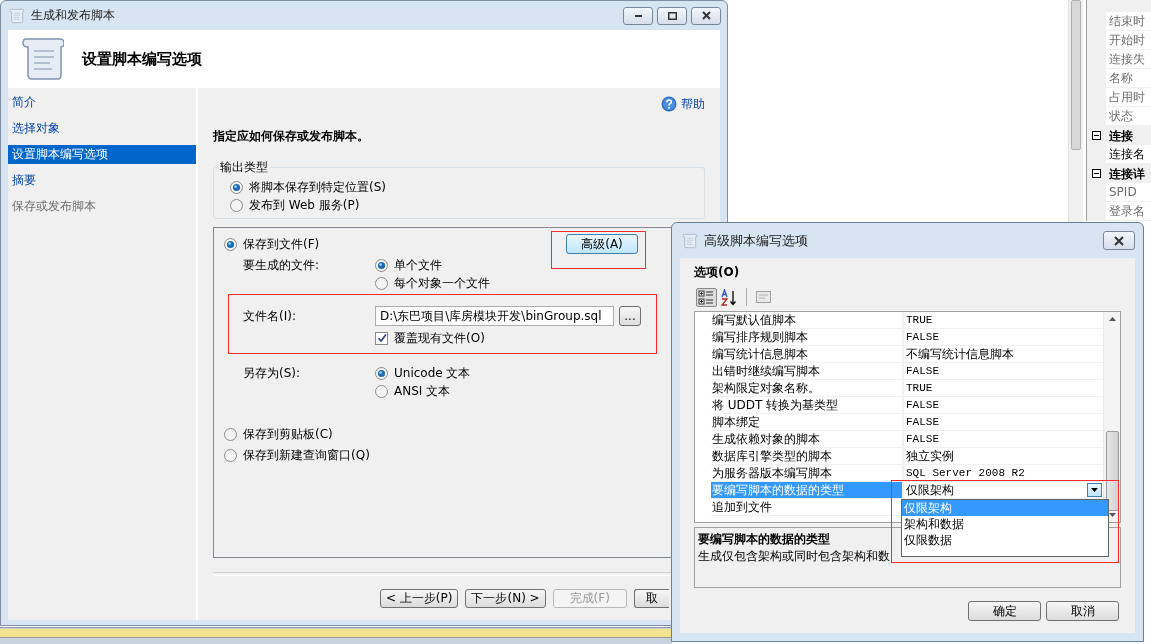 The height and width of the screenshot is (644, 1151). Describe the element at coordinates (807, 337) in the screenshot. I see `property-name: 编写排序规则脚本` at that location.